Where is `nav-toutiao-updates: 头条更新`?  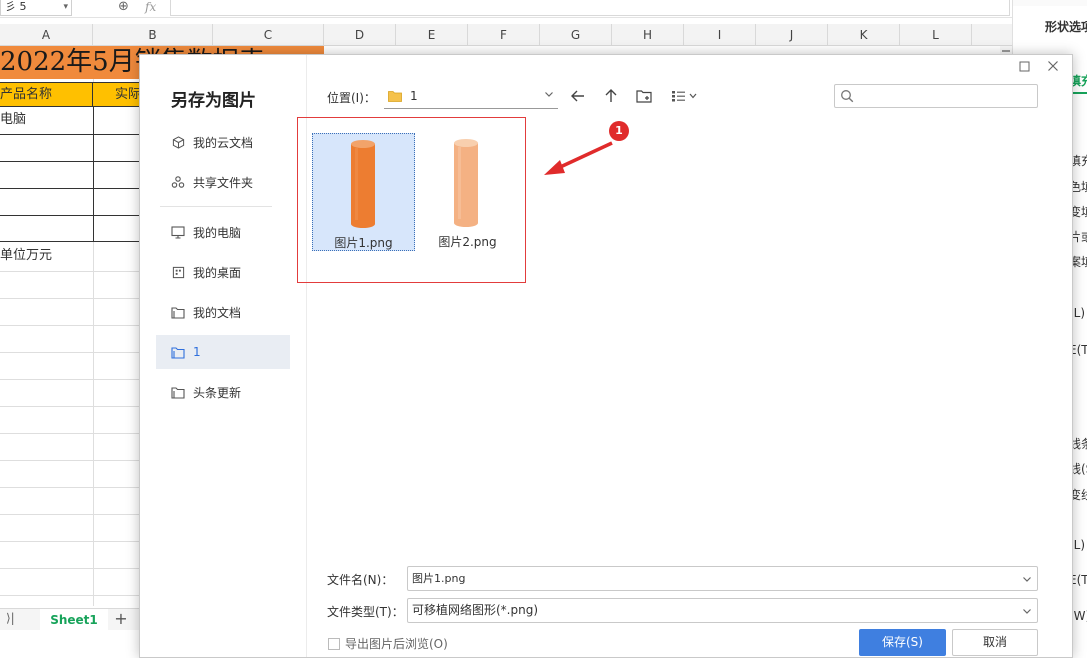 nav-toutiao-updates: 头条更新 is located at coordinates (223, 392).